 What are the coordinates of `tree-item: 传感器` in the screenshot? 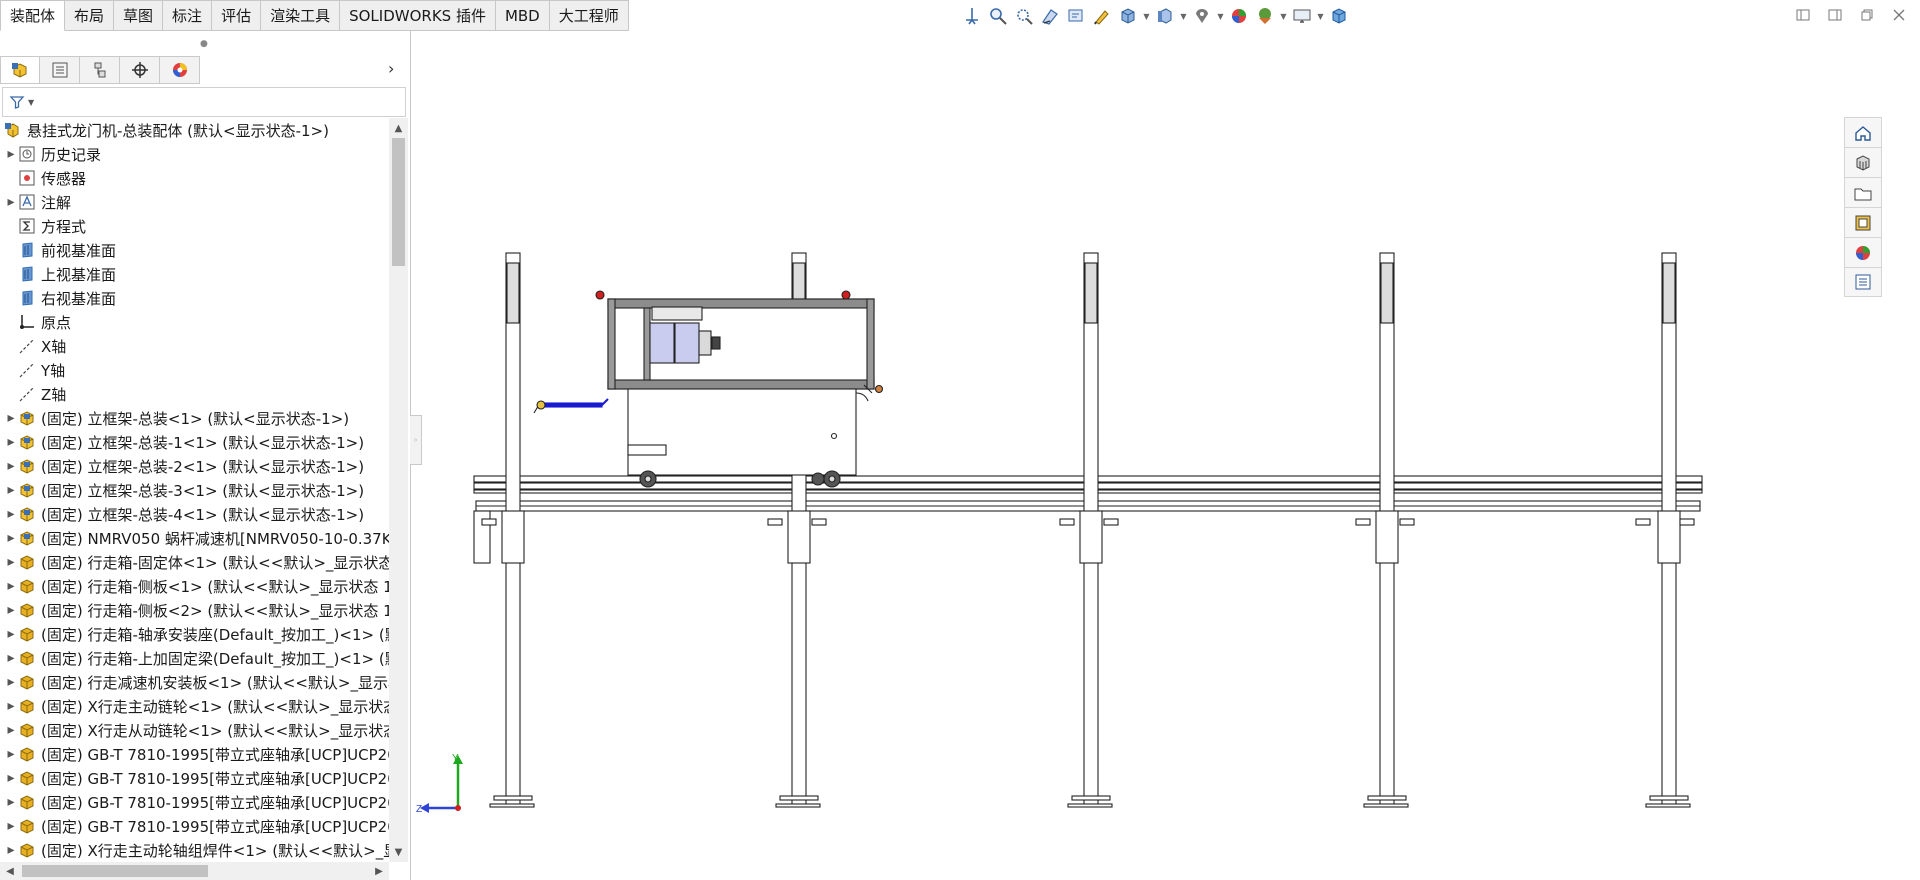 It's located at (194, 178).